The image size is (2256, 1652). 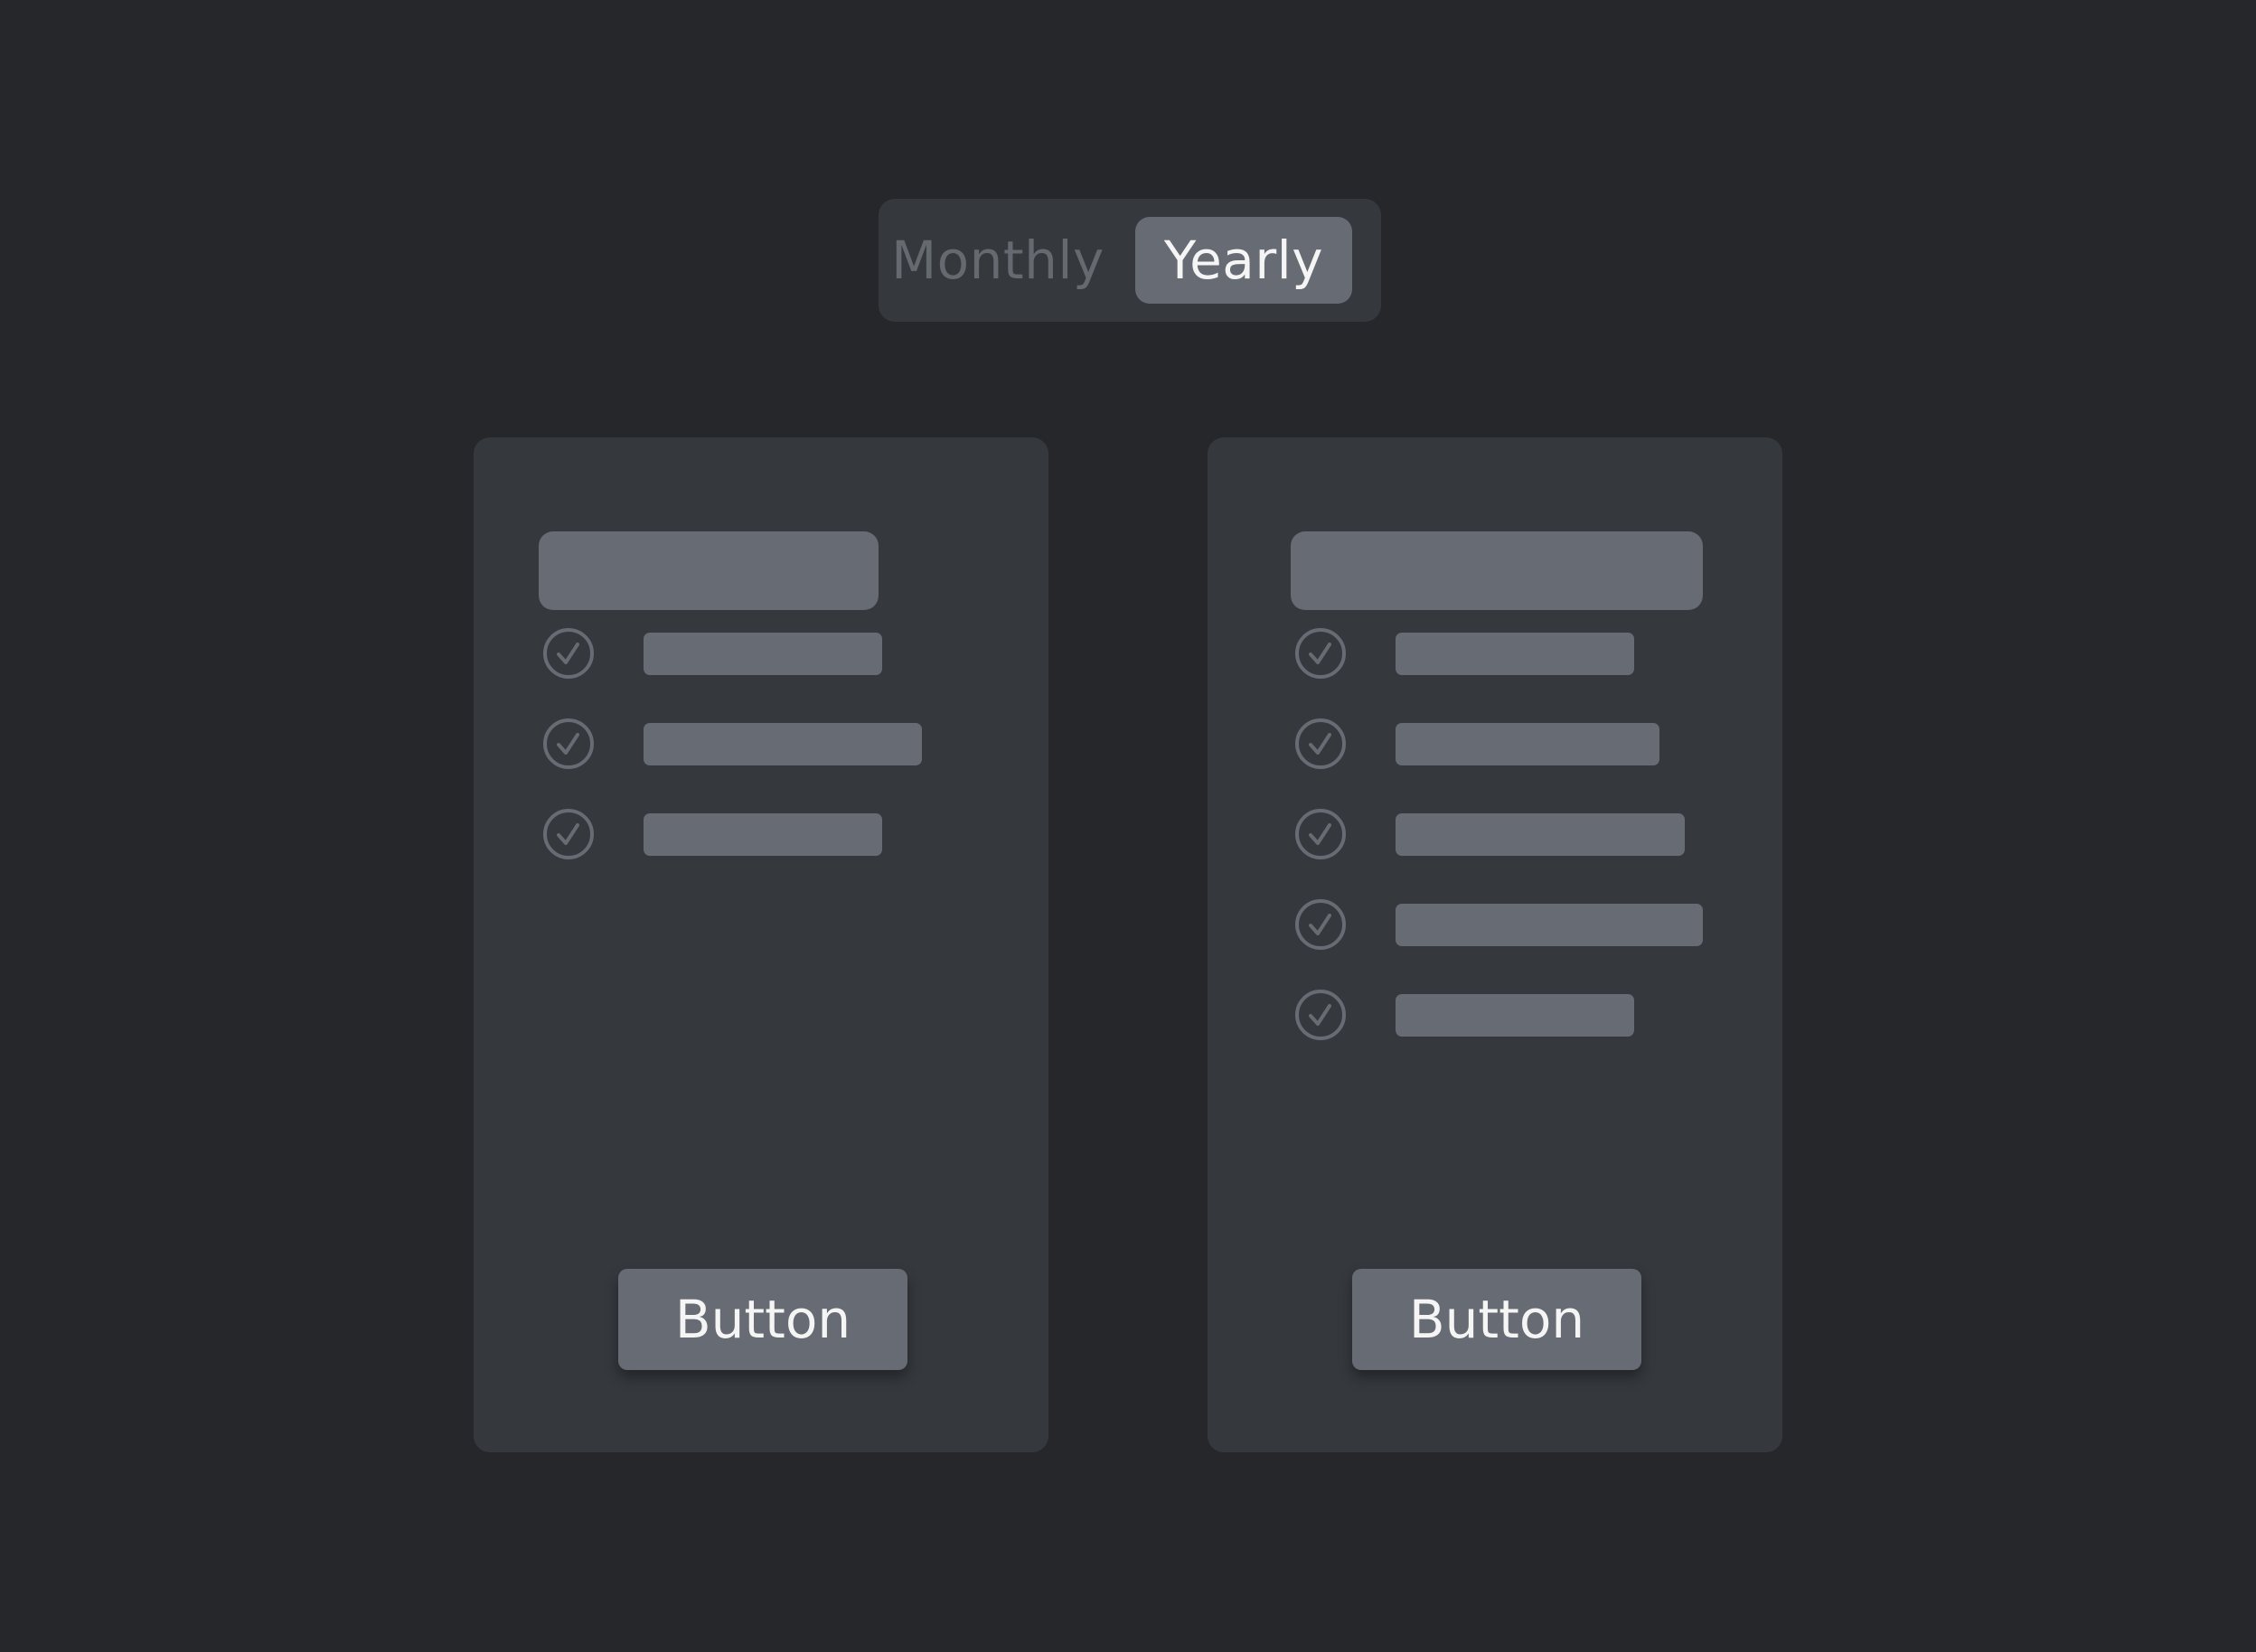 I want to click on toggle-option-yearly: Yearly, so click(x=1244, y=260).